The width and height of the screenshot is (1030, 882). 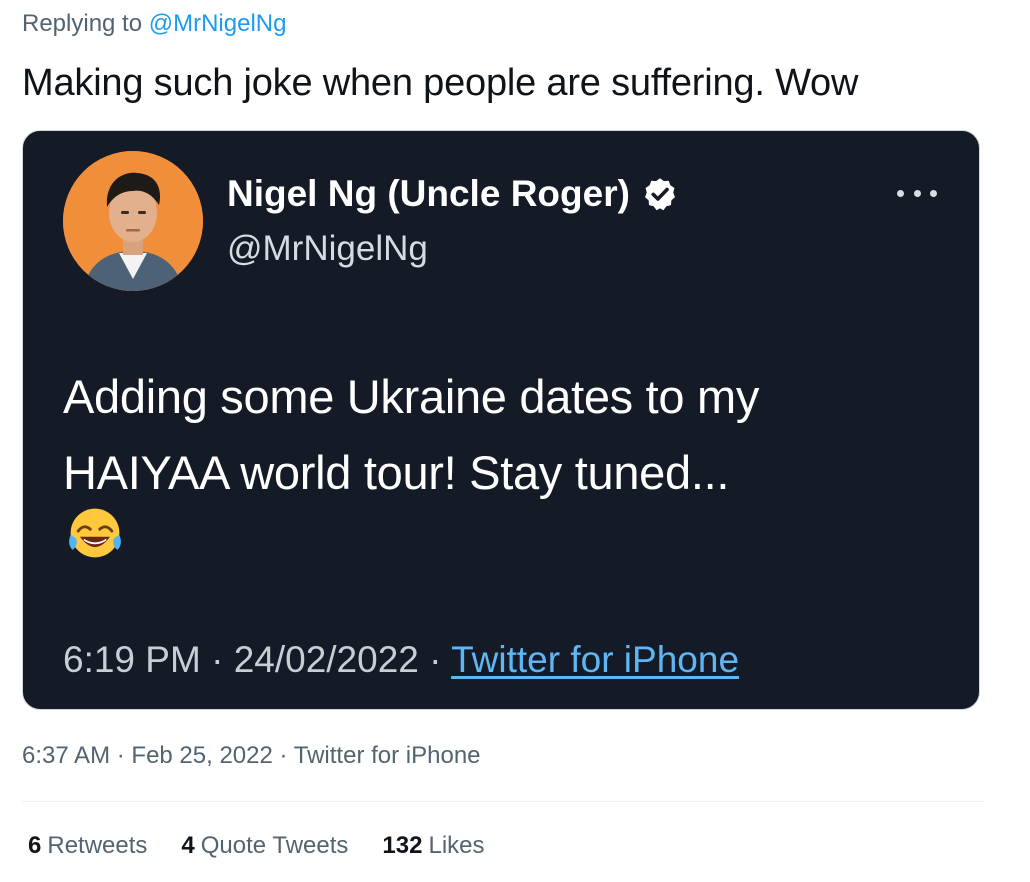 I want to click on quoted-source-link: Twitter for iPhone, so click(x=595, y=659).